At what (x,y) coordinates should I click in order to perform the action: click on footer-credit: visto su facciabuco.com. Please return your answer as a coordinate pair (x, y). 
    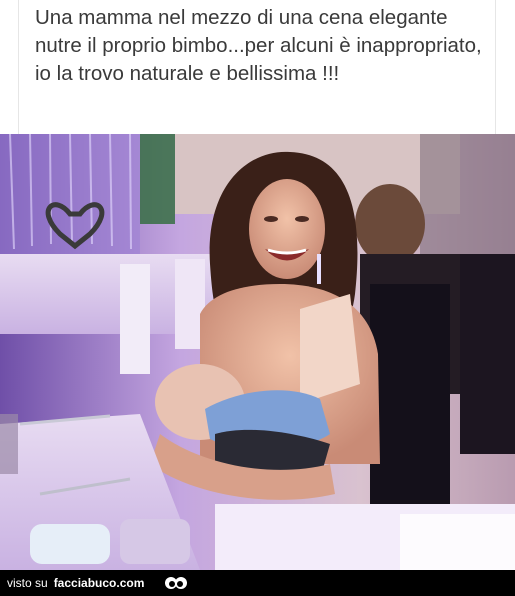
    Looking at the image, I should click on (75, 583).